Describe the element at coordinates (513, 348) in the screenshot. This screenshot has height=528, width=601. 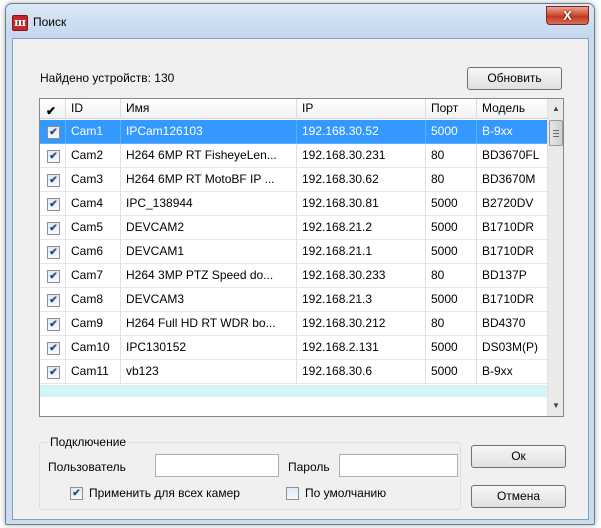
I see `cell-model: DS03M(P)` at that location.